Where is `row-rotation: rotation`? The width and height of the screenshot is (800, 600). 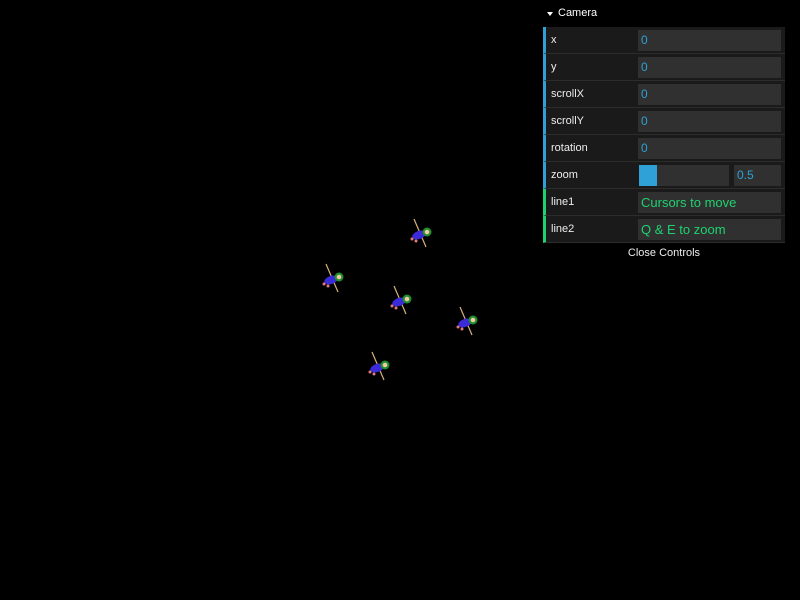 row-rotation: rotation is located at coordinates (664, 148).